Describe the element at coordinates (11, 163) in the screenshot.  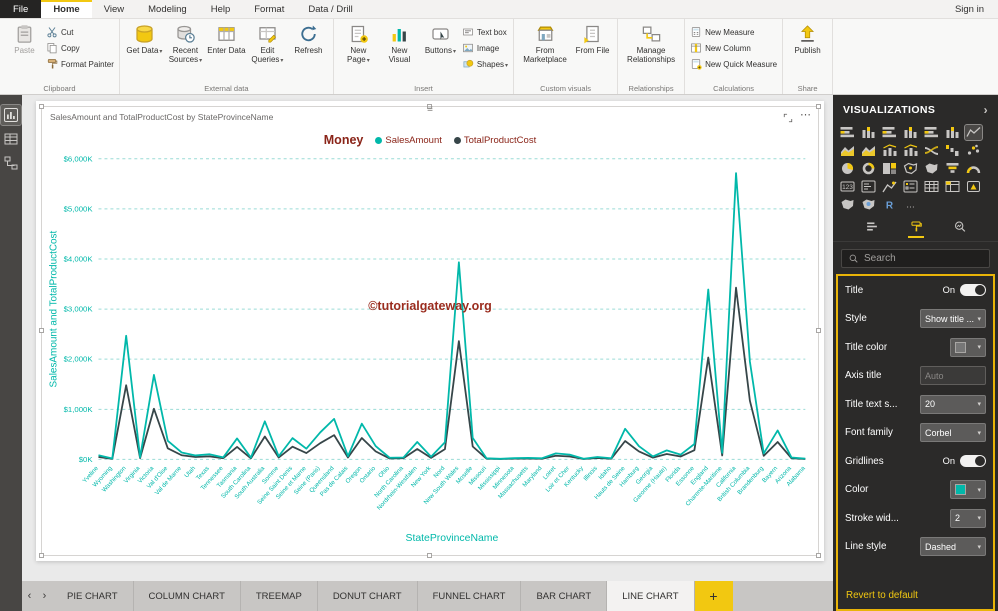
I see `model-view-button` at that location.